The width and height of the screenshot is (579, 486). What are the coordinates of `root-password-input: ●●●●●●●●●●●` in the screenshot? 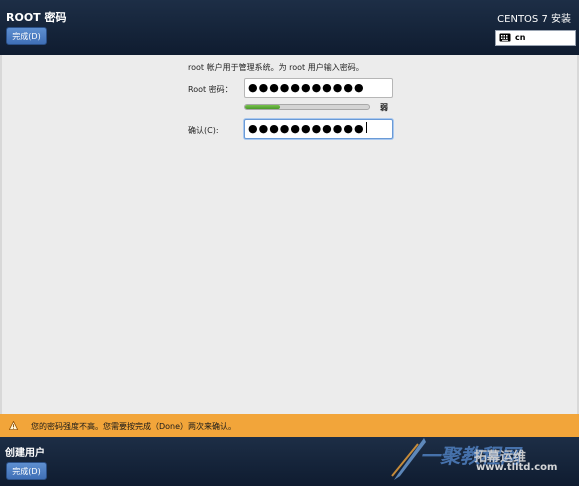 It's located at (318, 88).